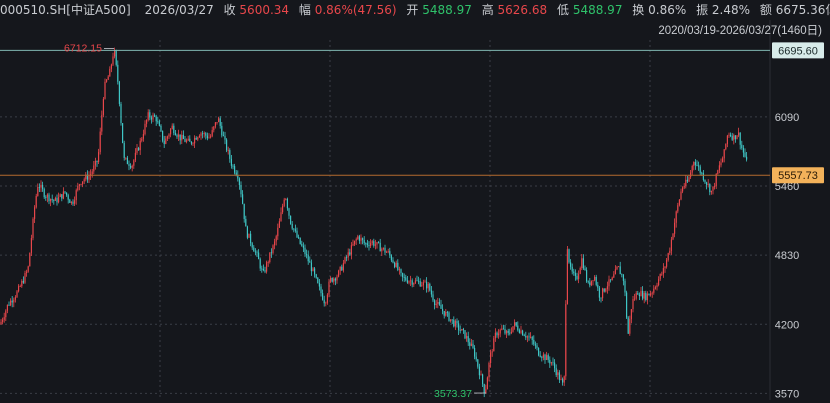 The height and width of the screenshot is (403, 830). What do you see at coordinates (638, 10) in the screenshot?
I see `turnover-label: 换` at bounding box center [638, 10].